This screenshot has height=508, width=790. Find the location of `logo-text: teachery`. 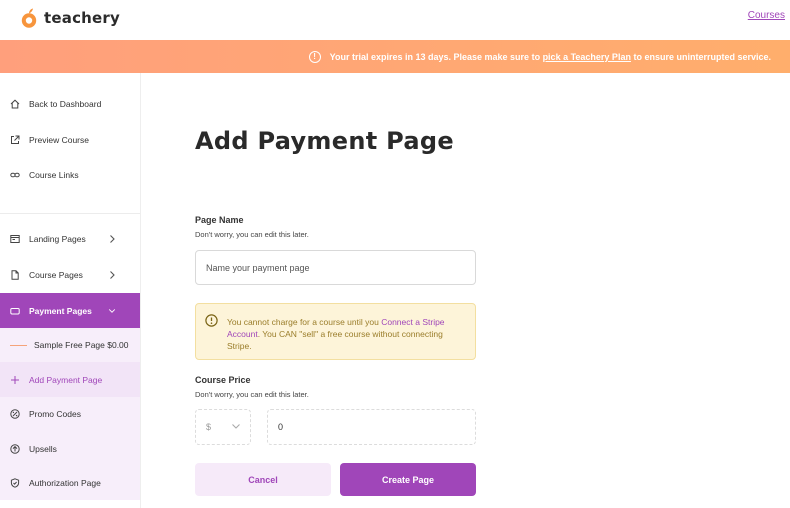

logo-text: teachery is located at coordinates (82, 18).